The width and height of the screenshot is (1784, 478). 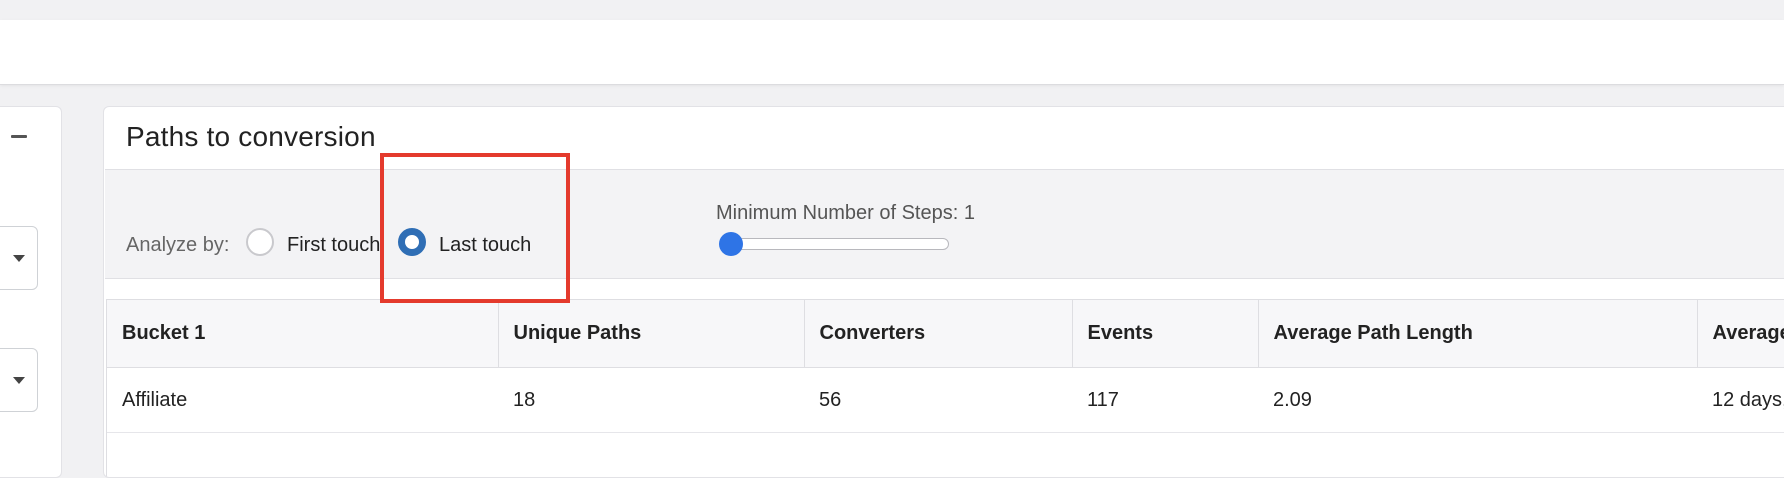 I want to click on min-steps-slider-track, so click(x=839, y=244).